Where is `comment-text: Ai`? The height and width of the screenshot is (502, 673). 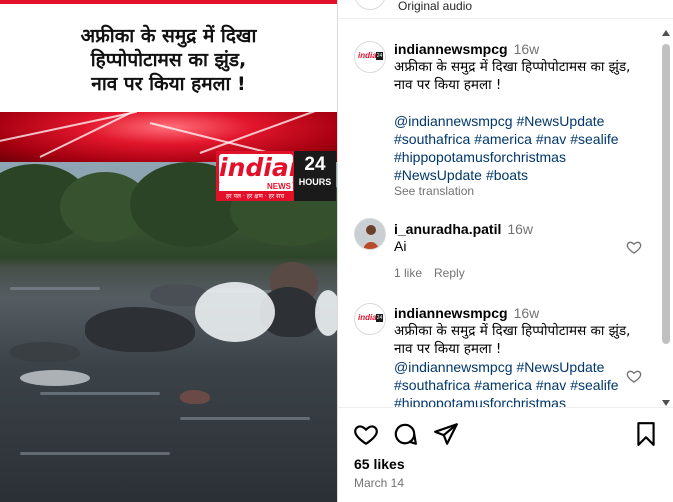 comment-text: Ai is located at coordinates (400, 246).